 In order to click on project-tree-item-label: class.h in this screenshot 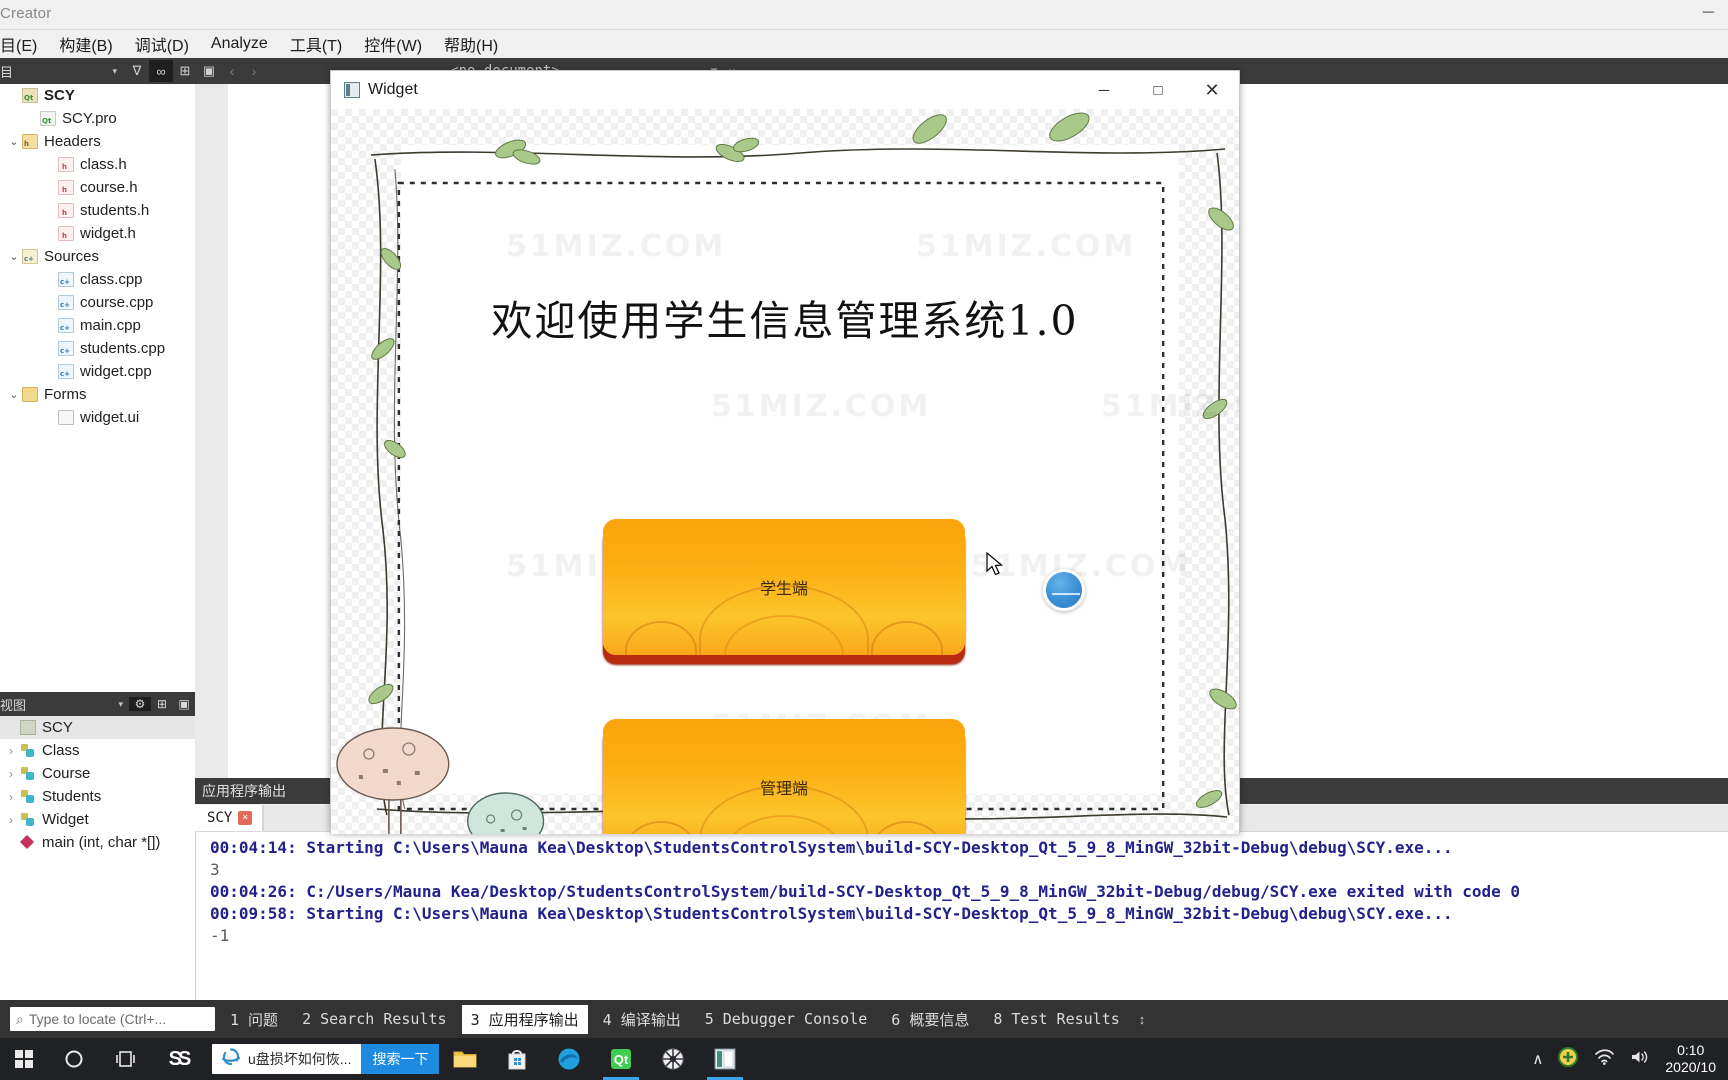, I will do `click(103, 164)`.